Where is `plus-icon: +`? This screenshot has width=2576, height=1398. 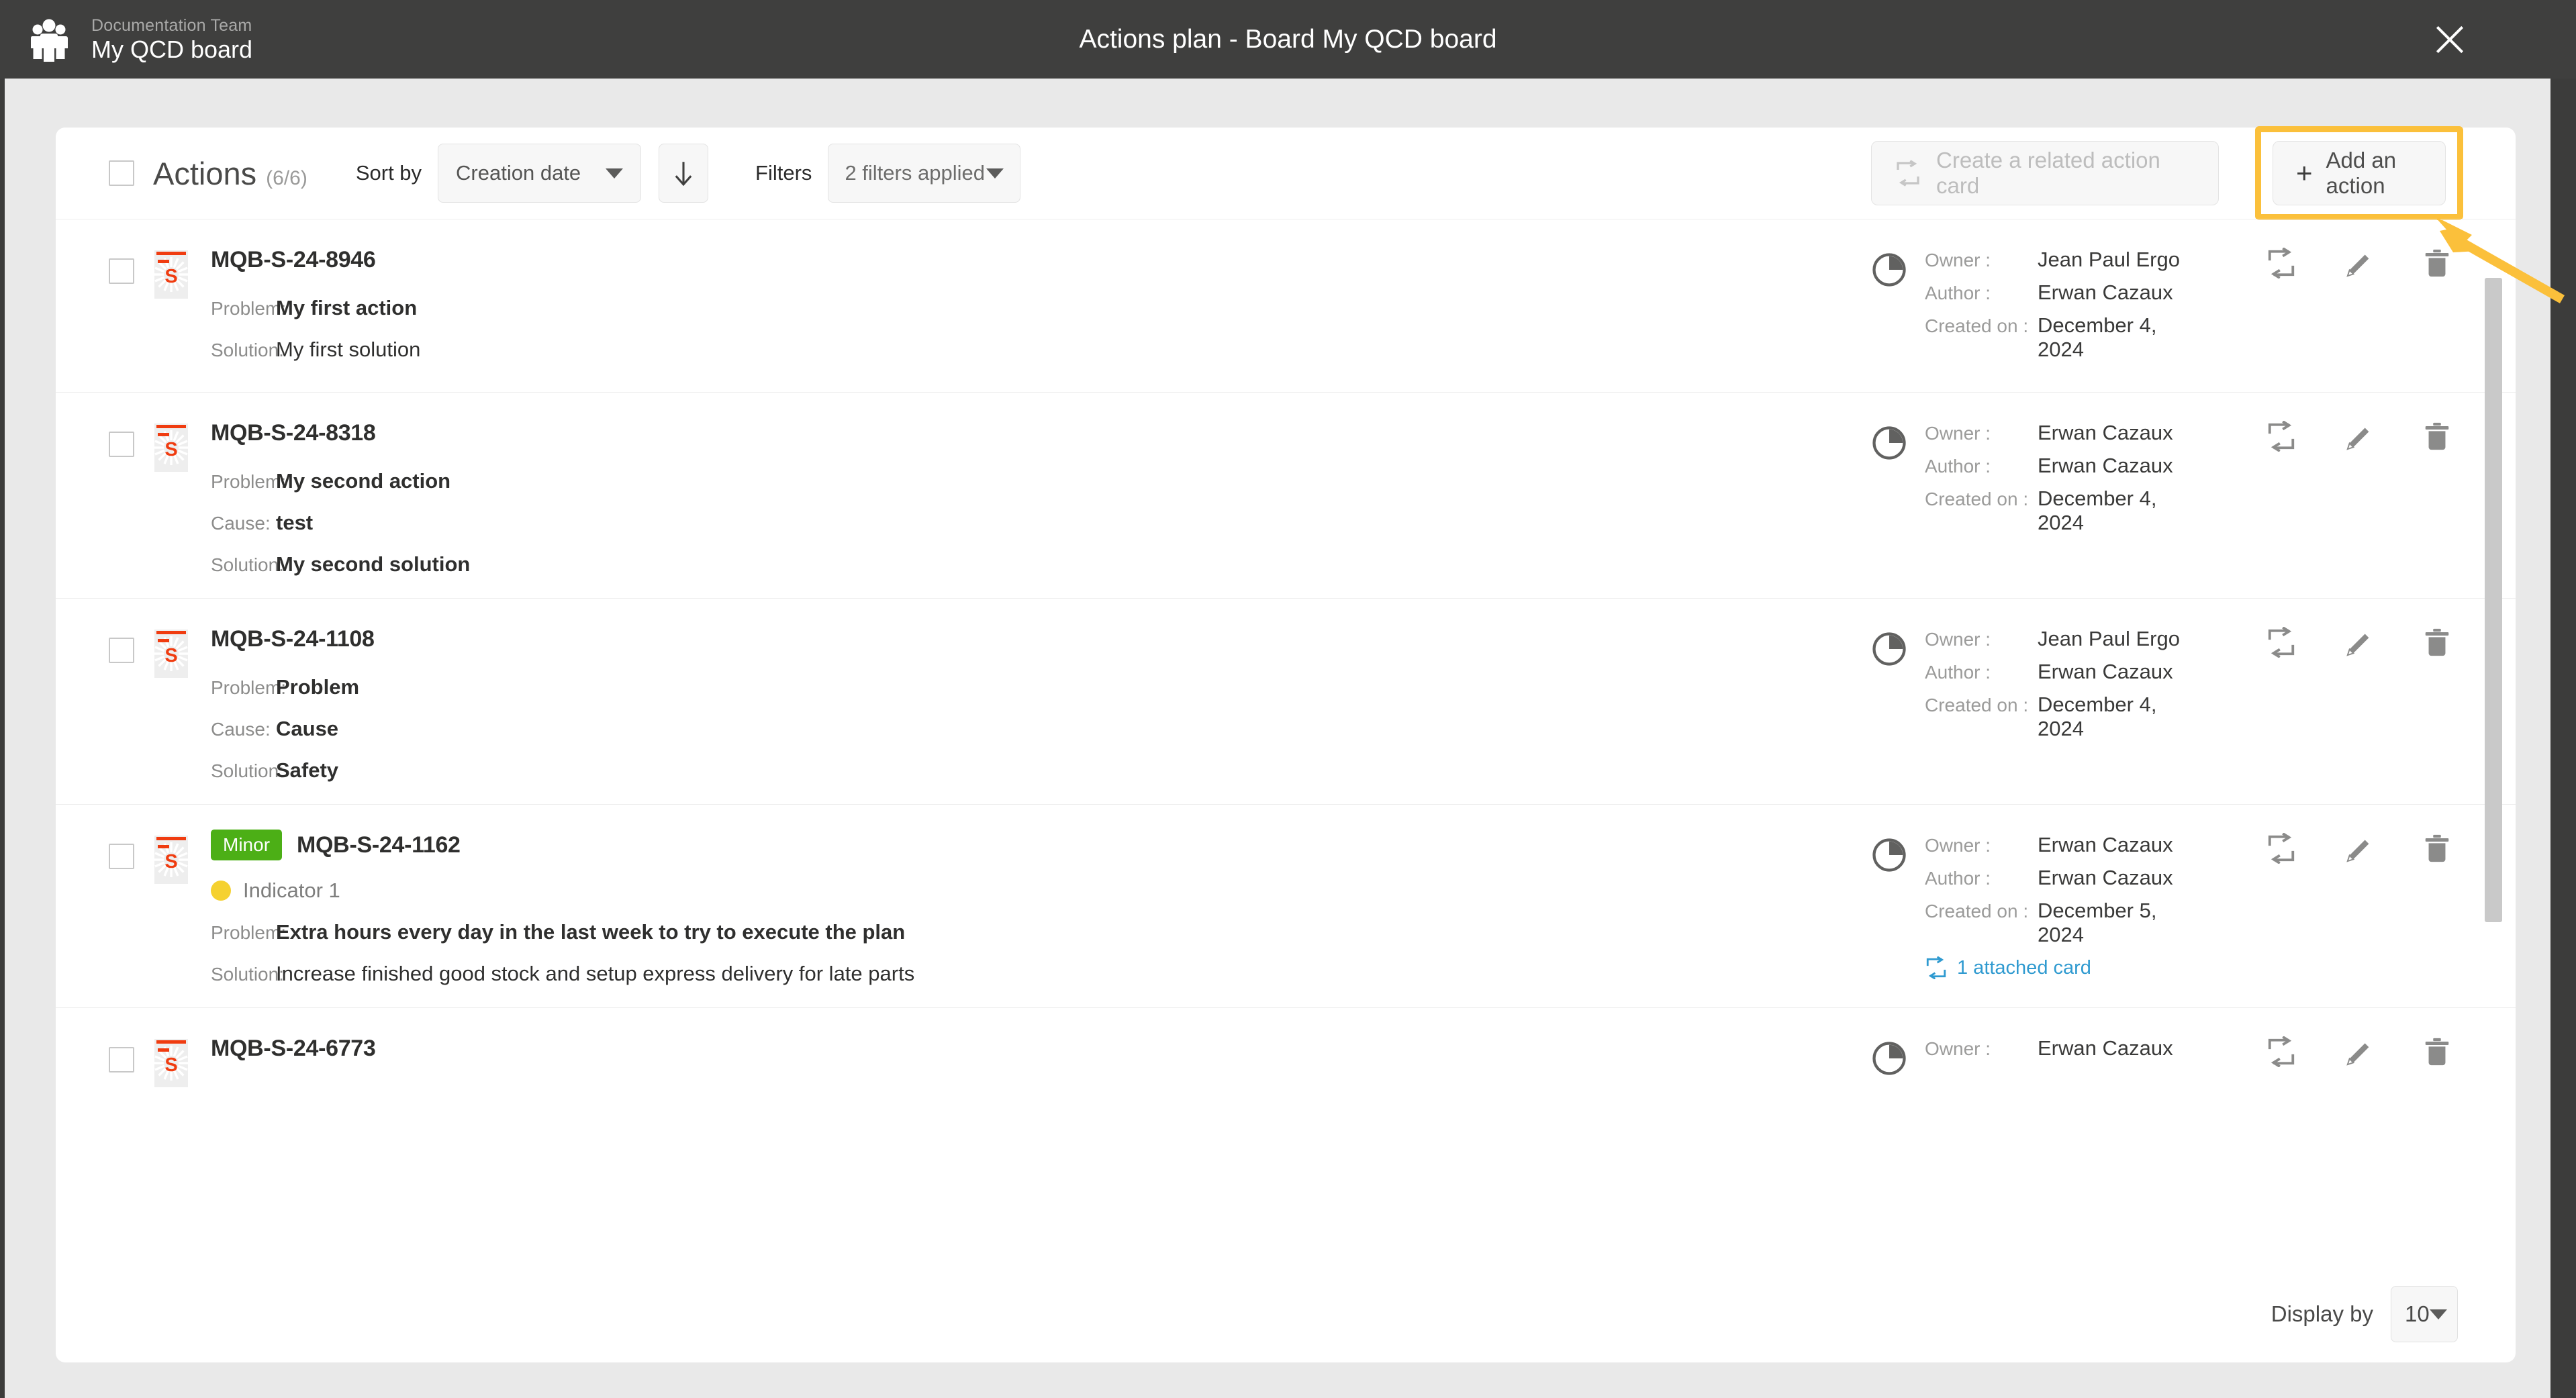 plus-icon: + is located at coordinates (2304, 173).